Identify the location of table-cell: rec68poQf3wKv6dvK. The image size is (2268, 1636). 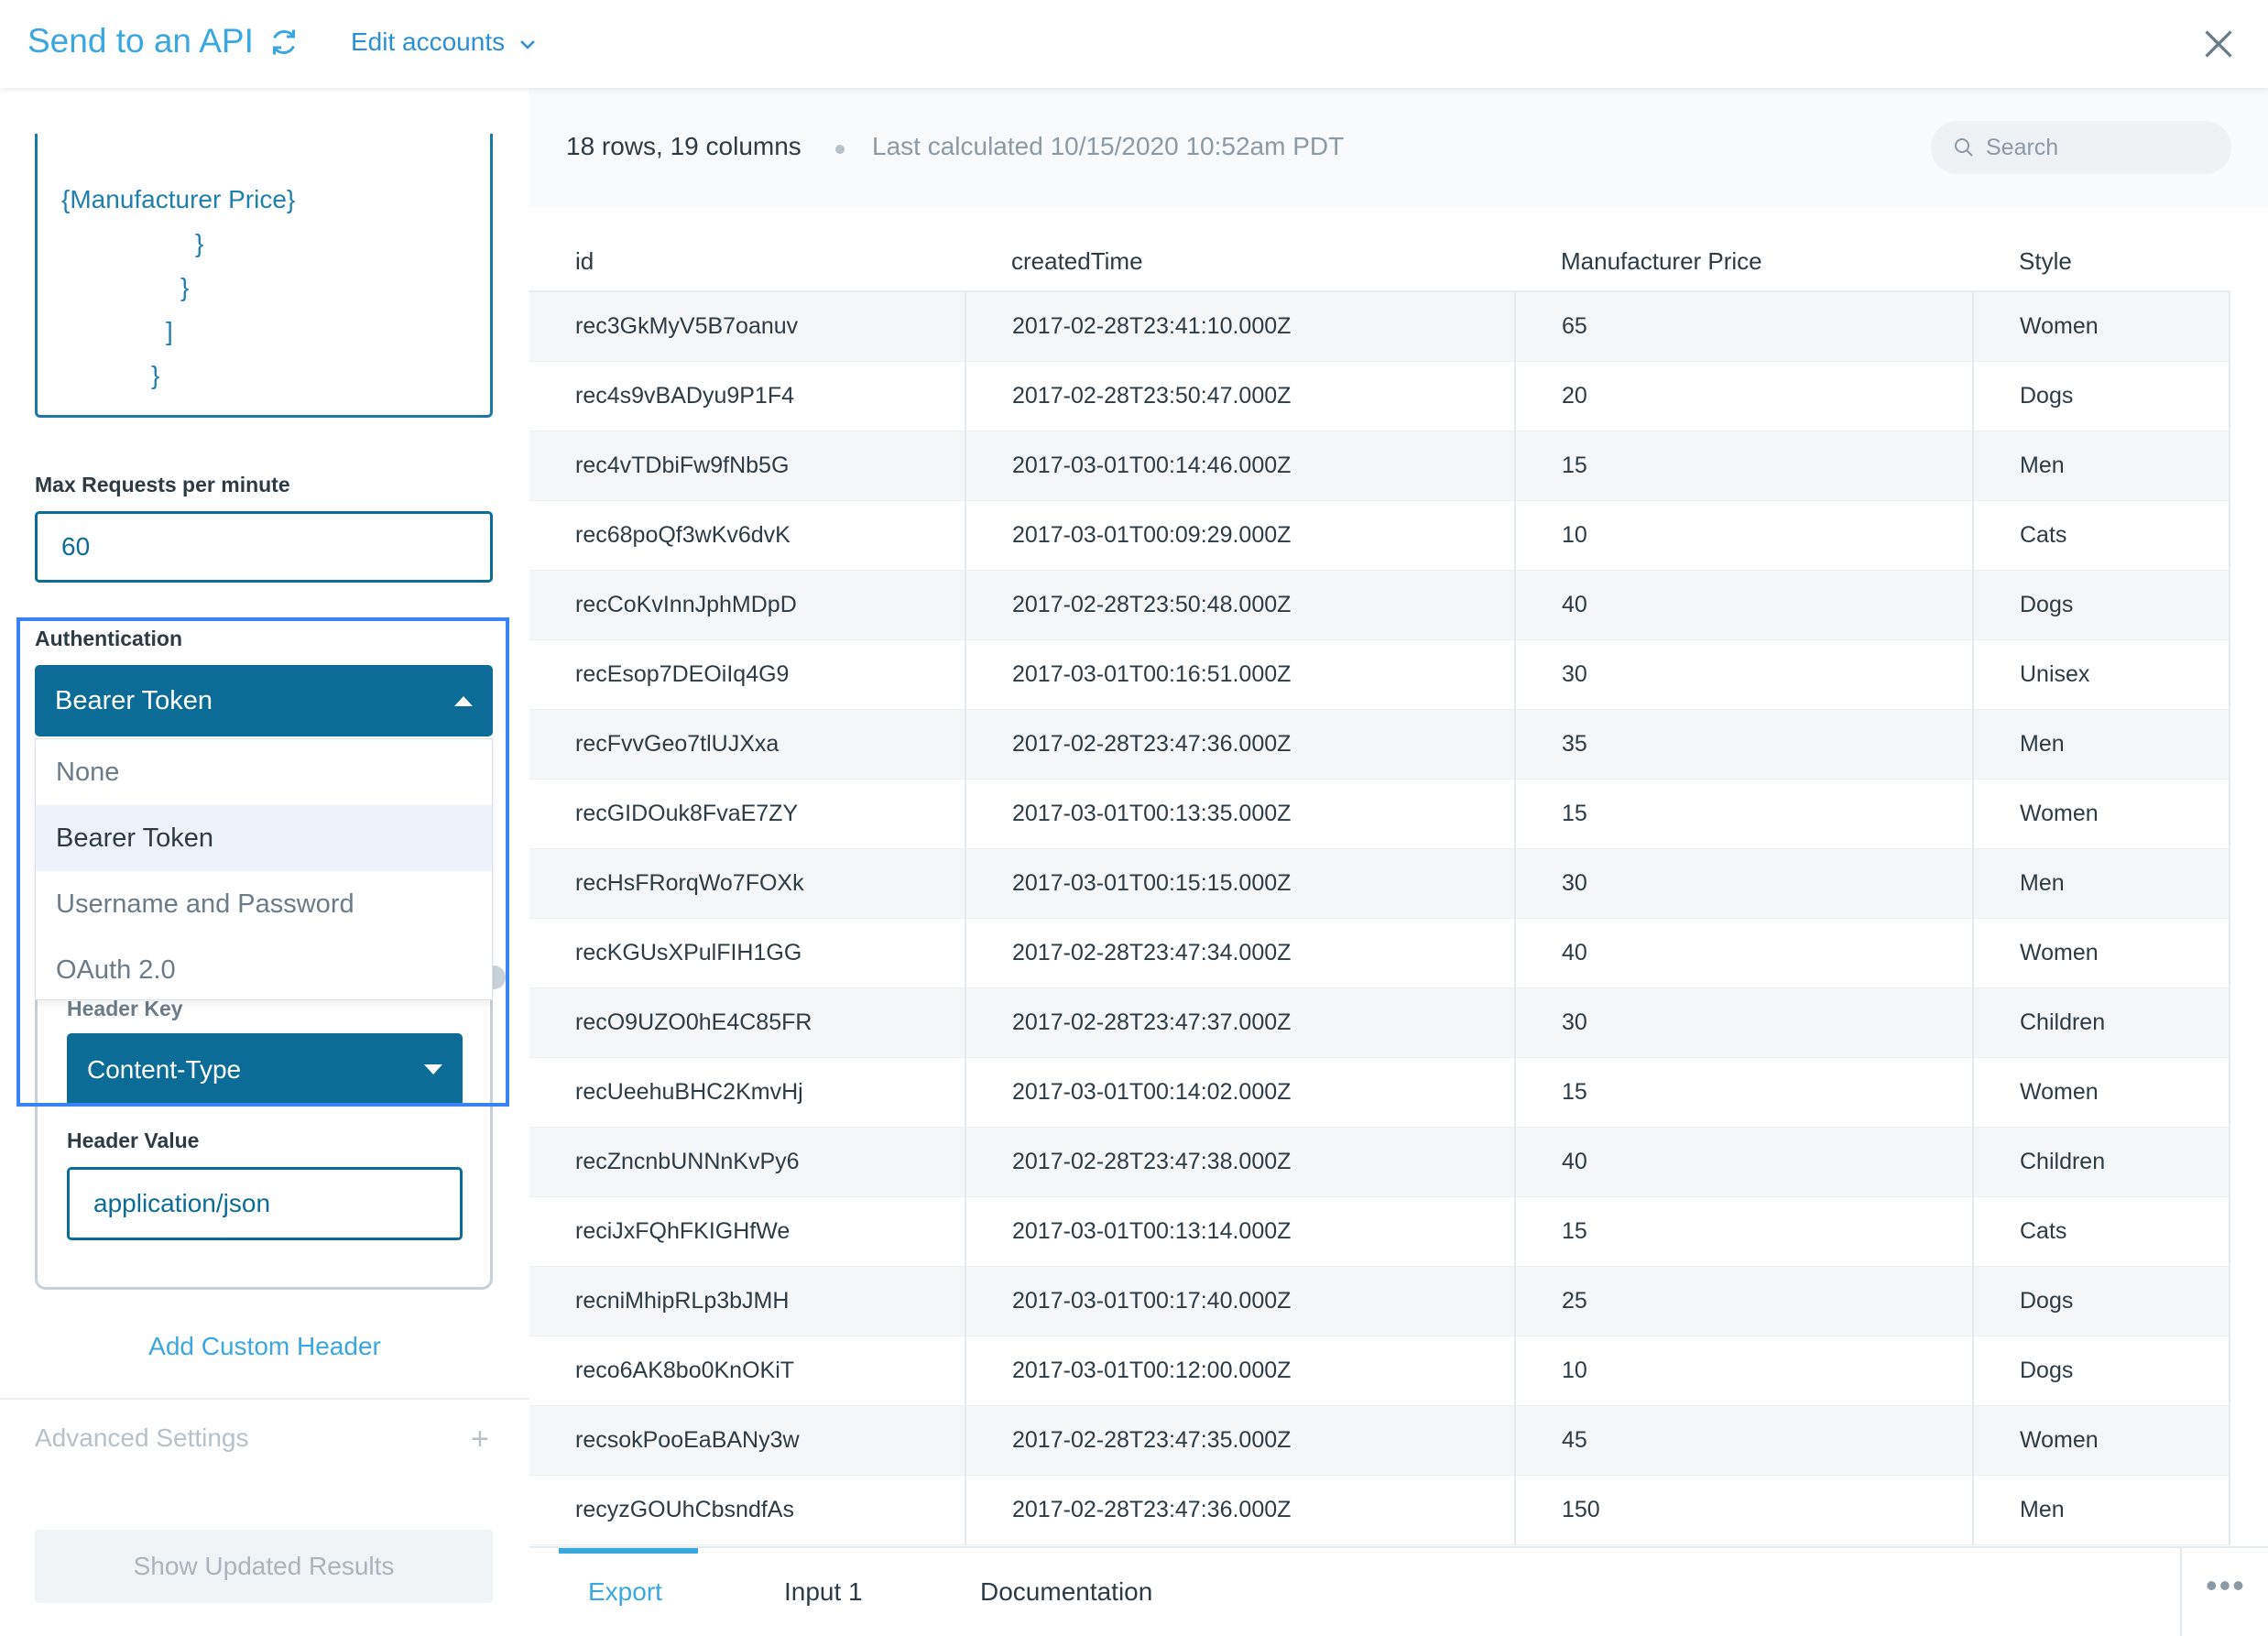
(747, 535).